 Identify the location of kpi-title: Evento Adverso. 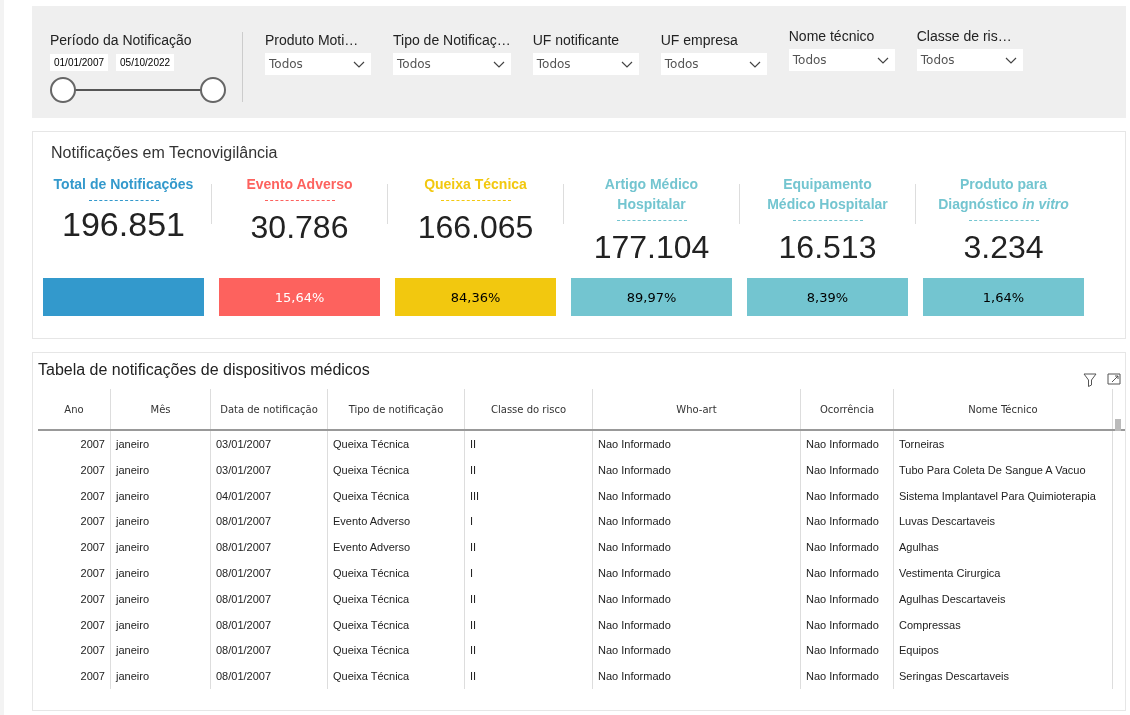
(299, 184).